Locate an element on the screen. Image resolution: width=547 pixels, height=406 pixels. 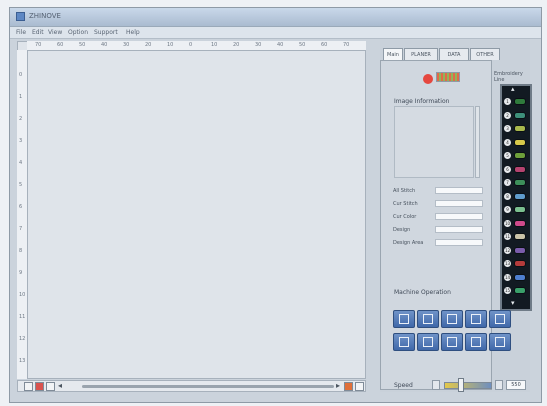
needle-row: 15 is located at coordinates (516, 290).